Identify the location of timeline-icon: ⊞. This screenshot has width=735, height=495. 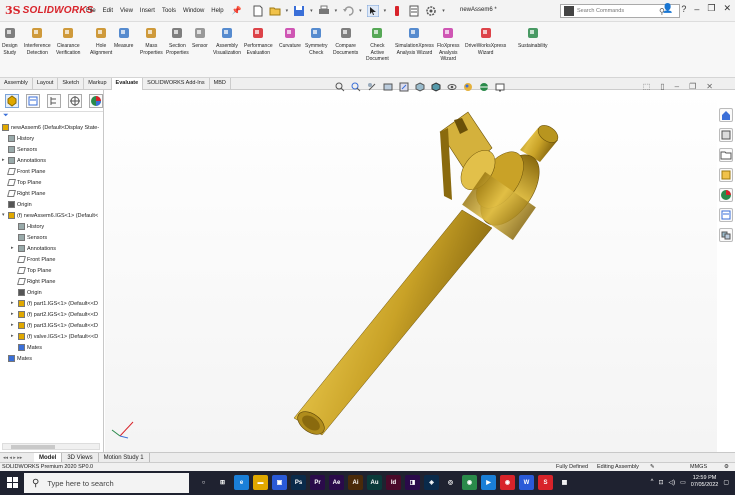
(222, 482).